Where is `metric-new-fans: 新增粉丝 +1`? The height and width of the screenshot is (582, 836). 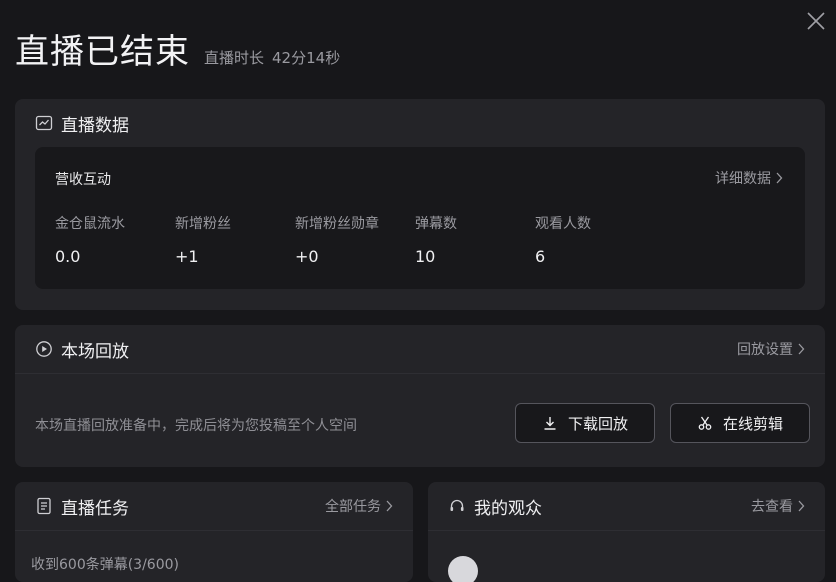
metric-new-fans: 新增粉丝 +1 is located at coordinates (235, 239).